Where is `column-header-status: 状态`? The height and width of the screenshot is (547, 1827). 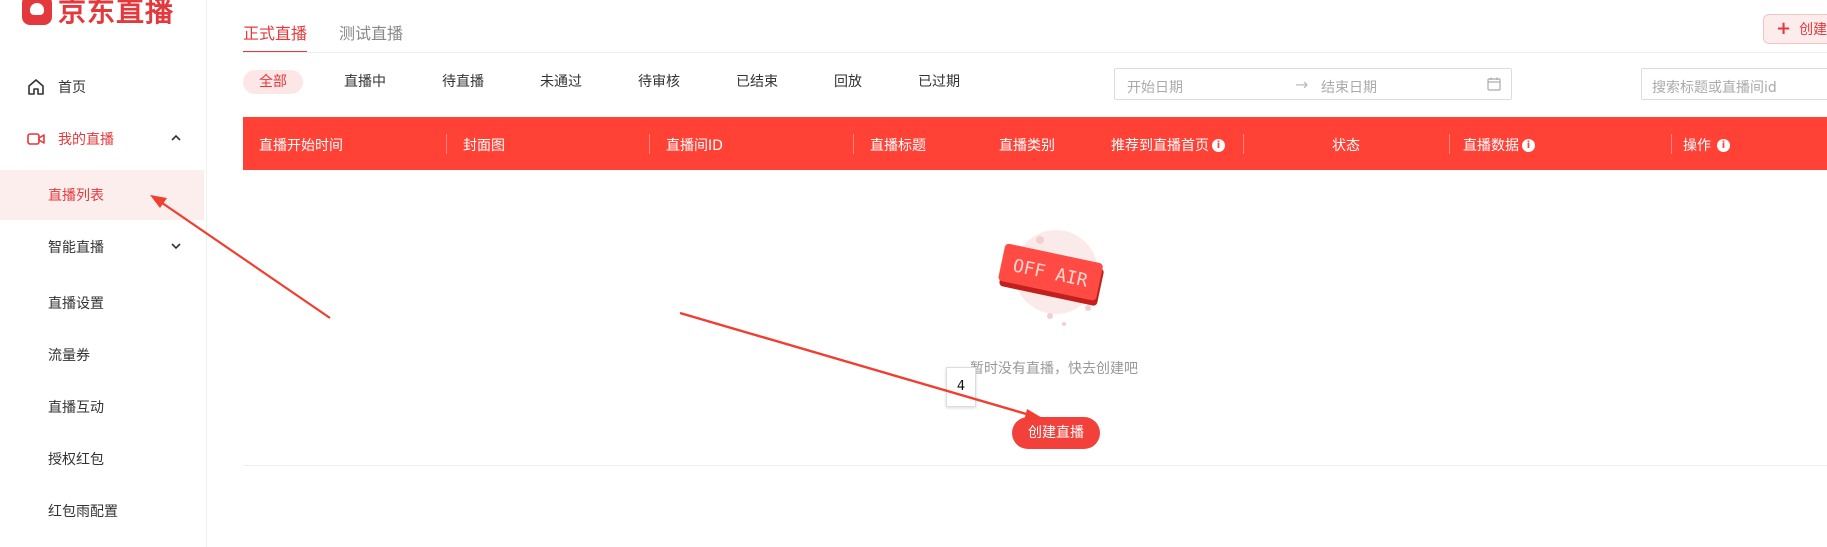 column-header-status: 状态 is located at coordinates (1346, 146).